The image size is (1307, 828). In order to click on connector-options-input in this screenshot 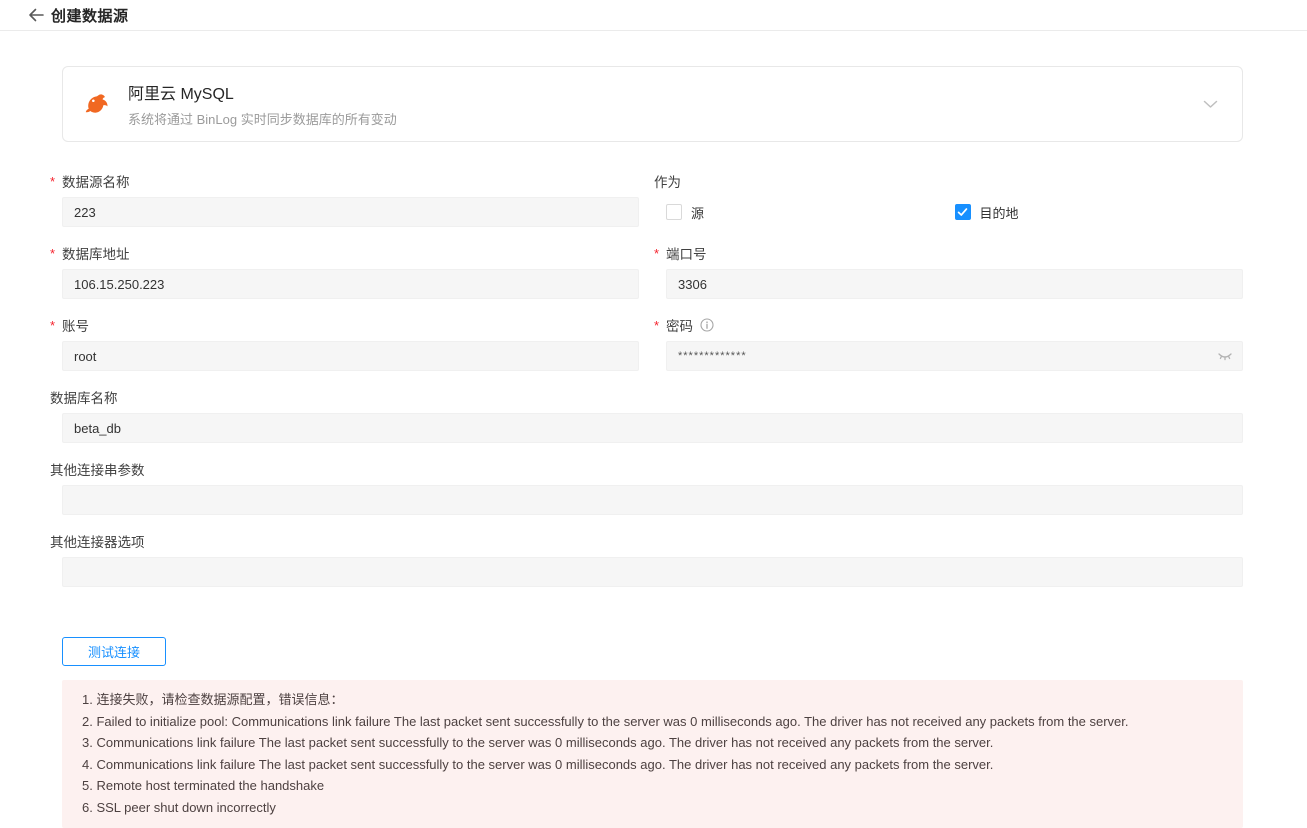, I will do `click(652, 572)`.